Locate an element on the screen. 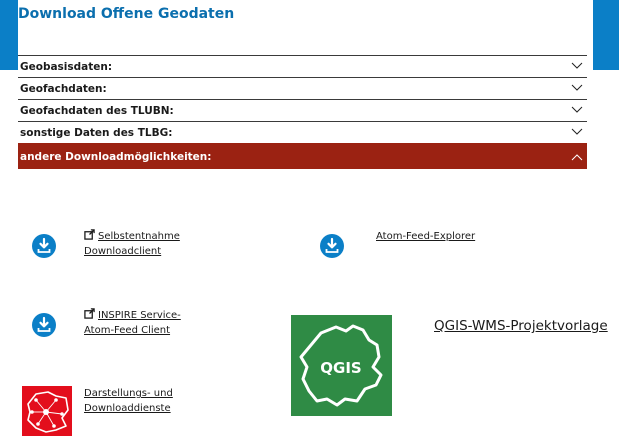 The height and width of the screenshot is (440, 619). network-map-icon is located at coordinates (47, 411).